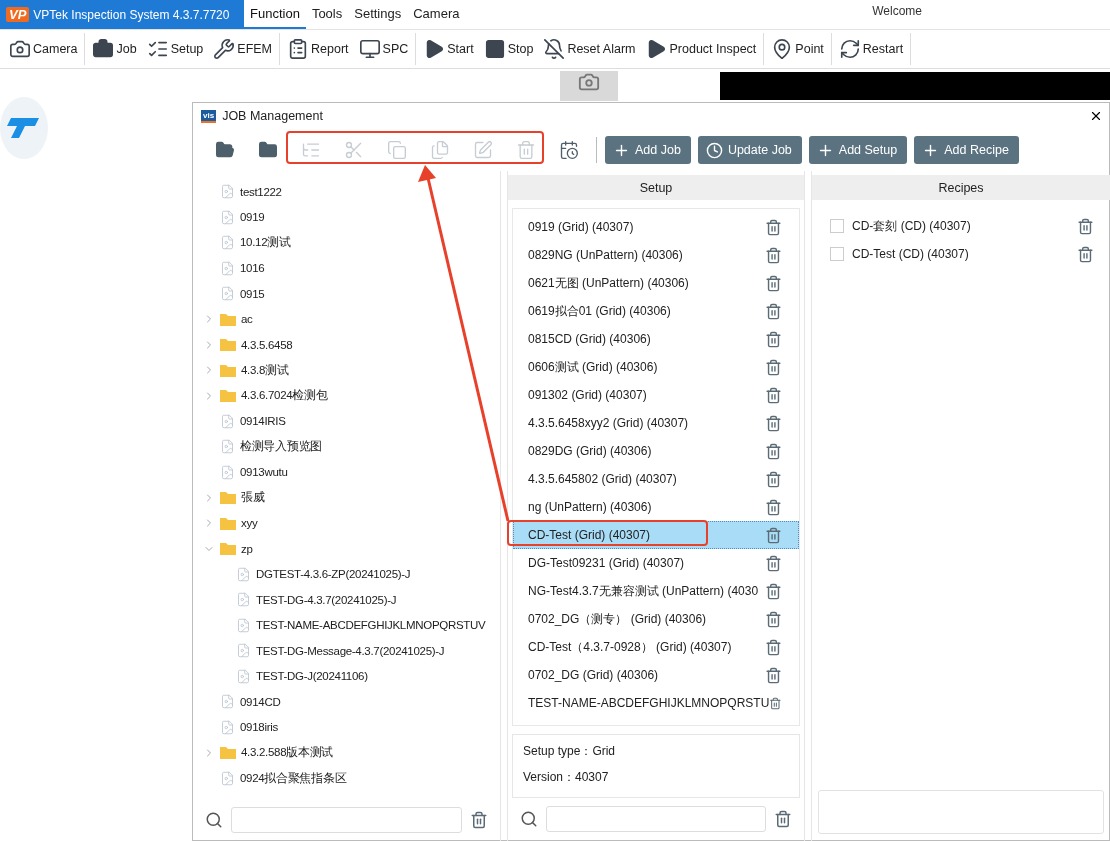 The height and width of the screenshot is (841, 1110). I want to click on rename-icon, so click(482, 150).